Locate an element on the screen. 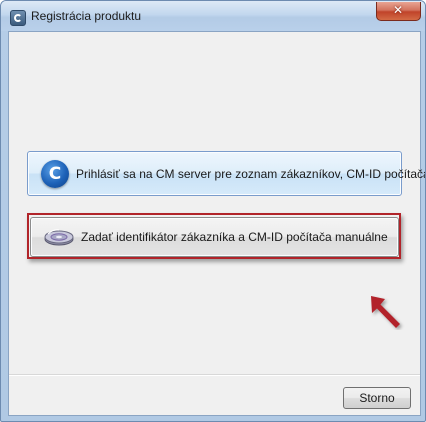 This screenshot has width=426, height=422. cm-logo-icon: C is located at coordinates (55, 174).